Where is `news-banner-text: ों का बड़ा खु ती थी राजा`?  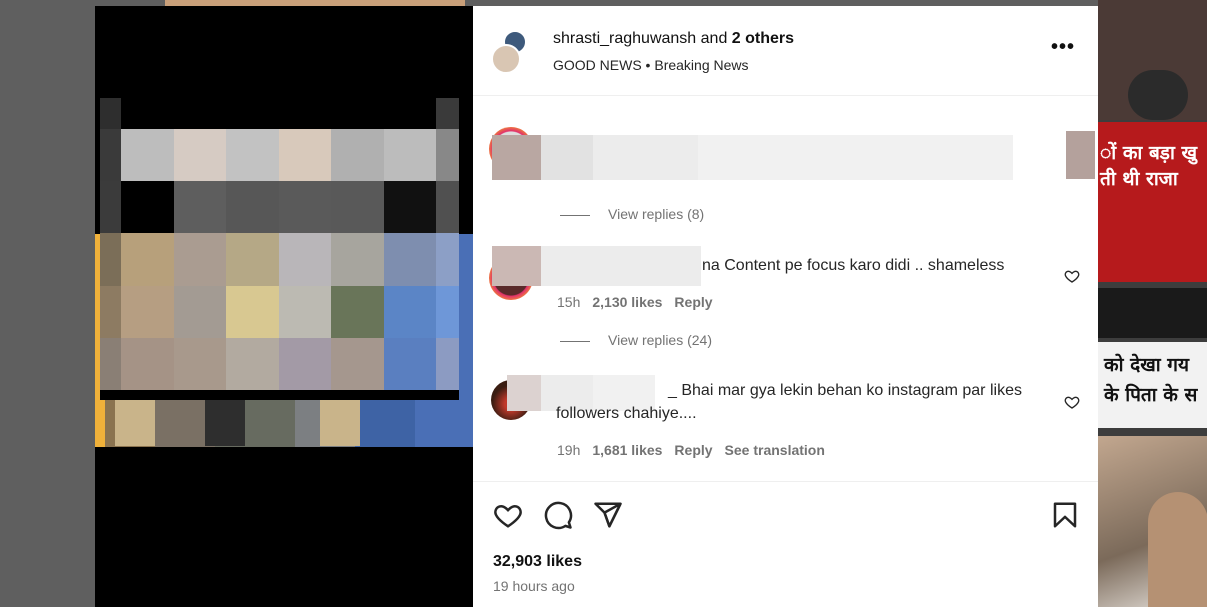 news-banner-text: ों का बड़ा खु ती थी राजा is located at coordinates (1149, 166).